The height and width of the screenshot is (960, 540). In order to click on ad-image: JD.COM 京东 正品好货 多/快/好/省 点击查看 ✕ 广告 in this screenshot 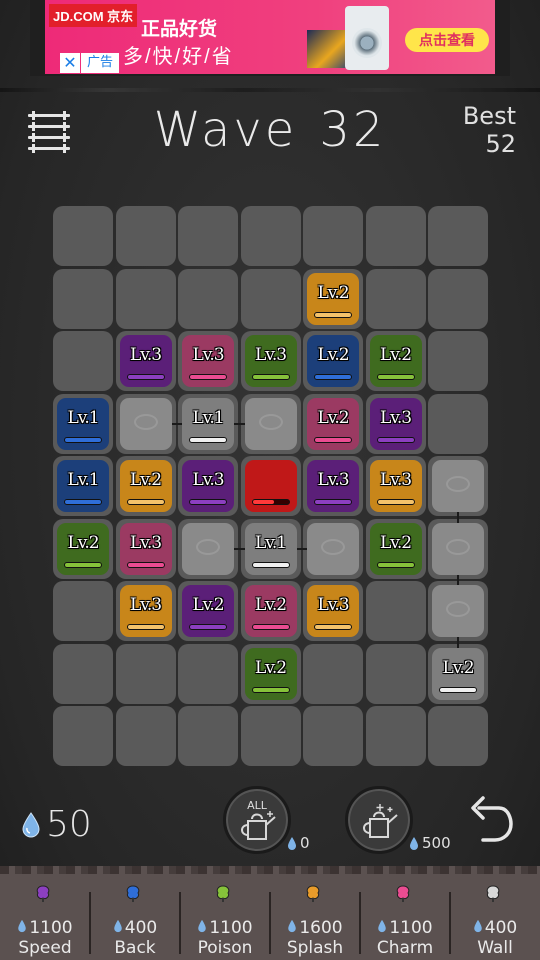, I will do `click(270, 37)`.